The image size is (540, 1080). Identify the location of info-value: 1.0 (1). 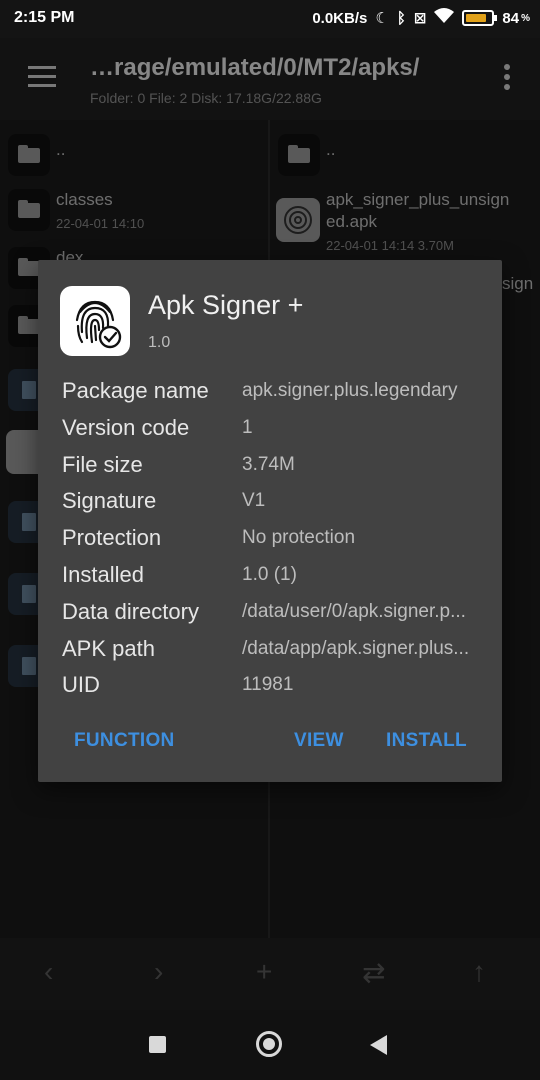
(362, 575).